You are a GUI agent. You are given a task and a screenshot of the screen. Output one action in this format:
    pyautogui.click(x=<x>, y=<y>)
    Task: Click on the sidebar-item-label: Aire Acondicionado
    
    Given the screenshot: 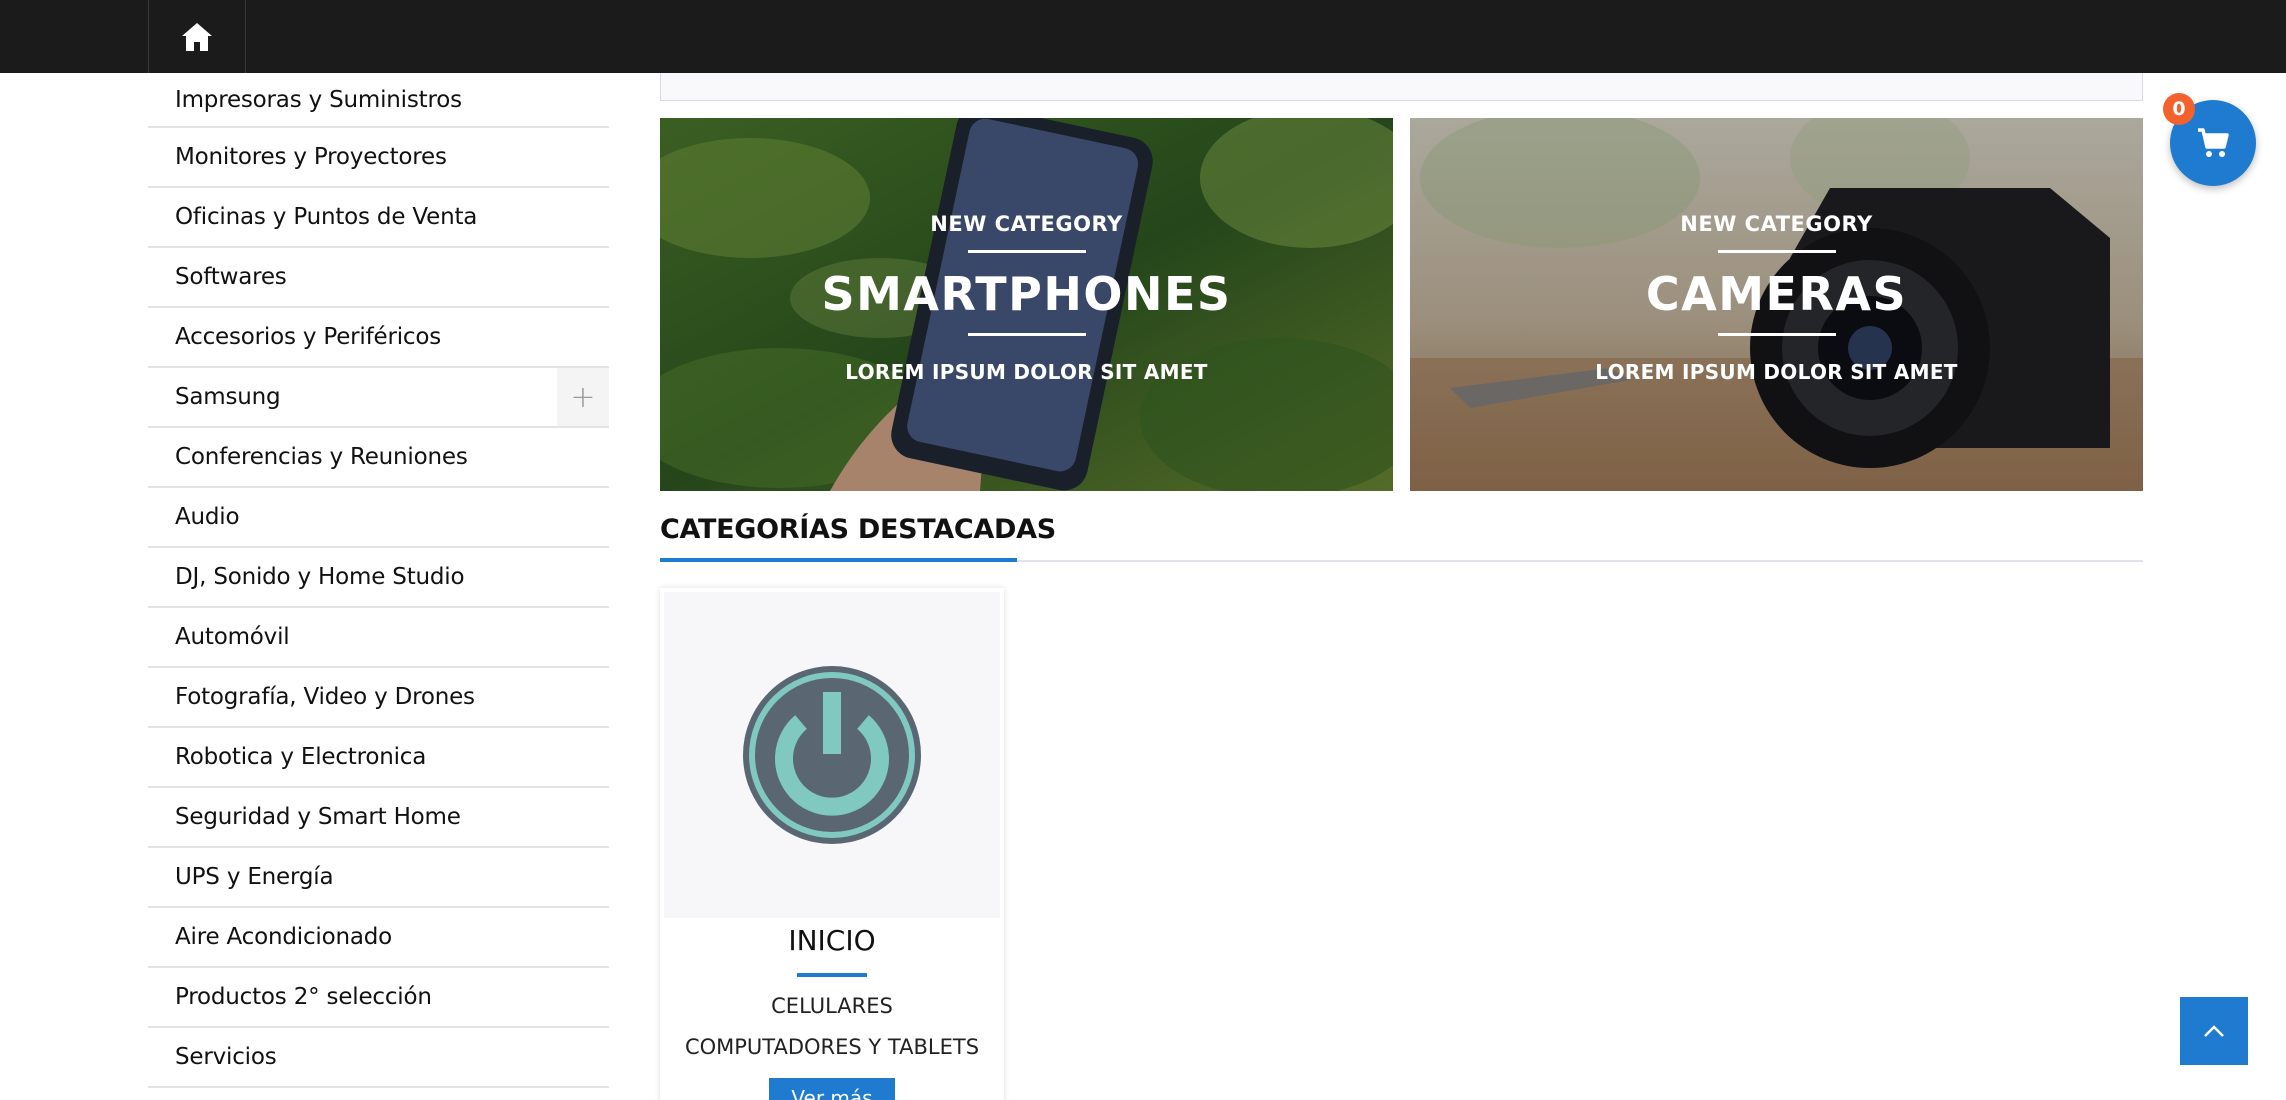 What is the action you would take?
    pyautogui.click(x=284, y=937)
    